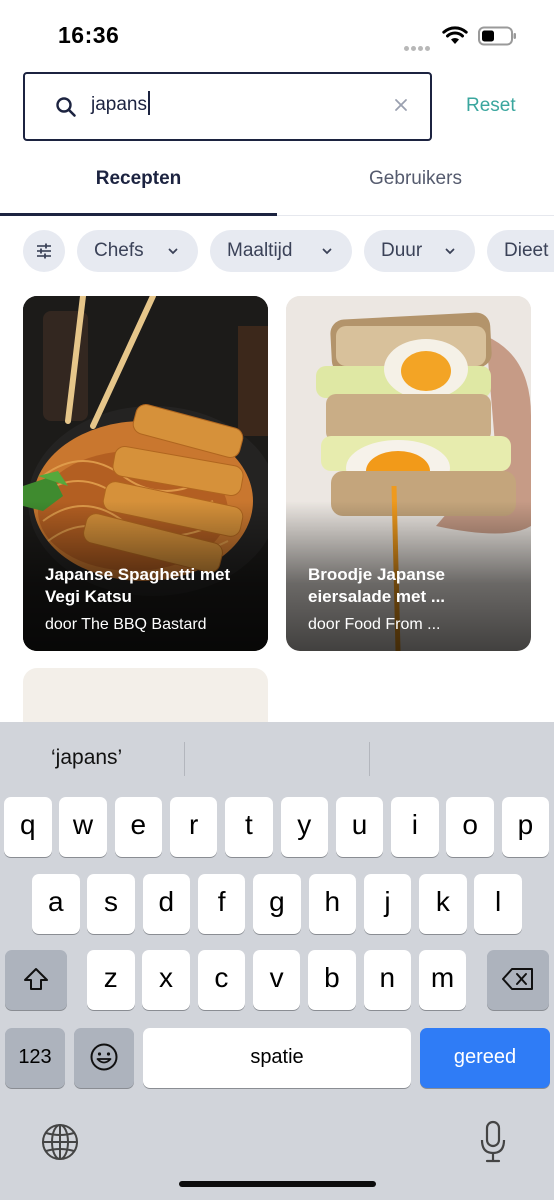  Describe the element at coordinates (485, 1058) in the screenshot. I see `return-key: gereed` at that location.